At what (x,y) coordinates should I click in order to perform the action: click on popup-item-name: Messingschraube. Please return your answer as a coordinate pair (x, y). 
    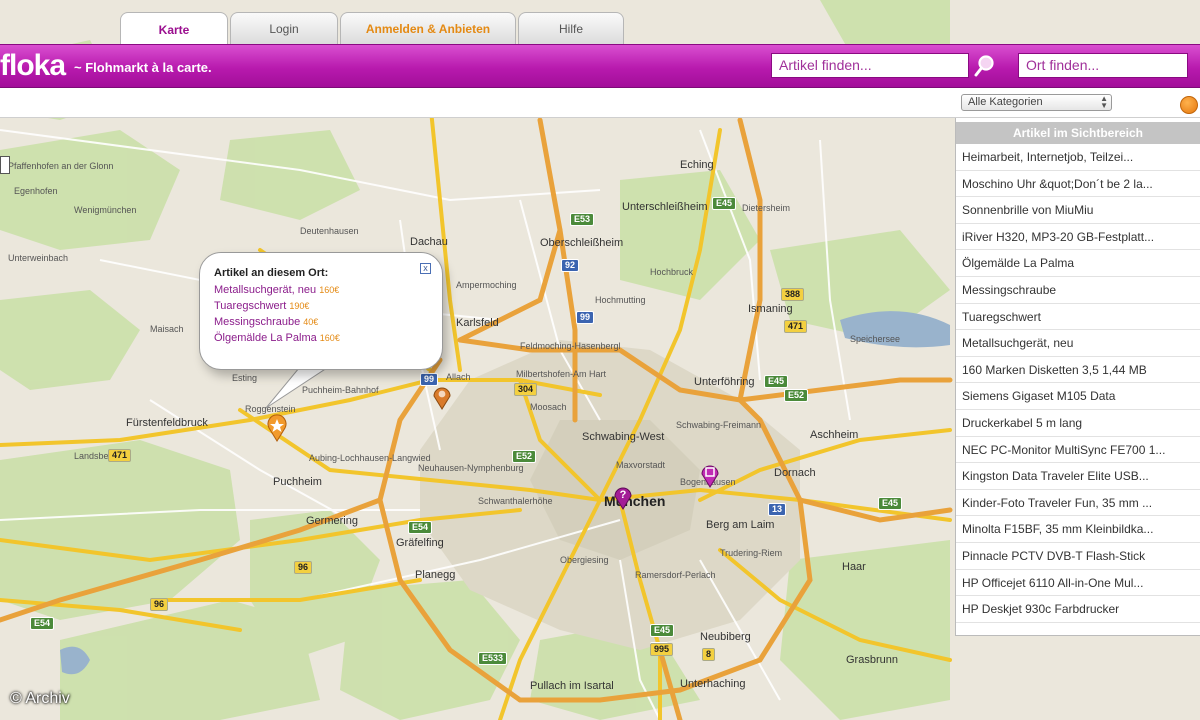
    Looking at the image, I should click on (257, 322).